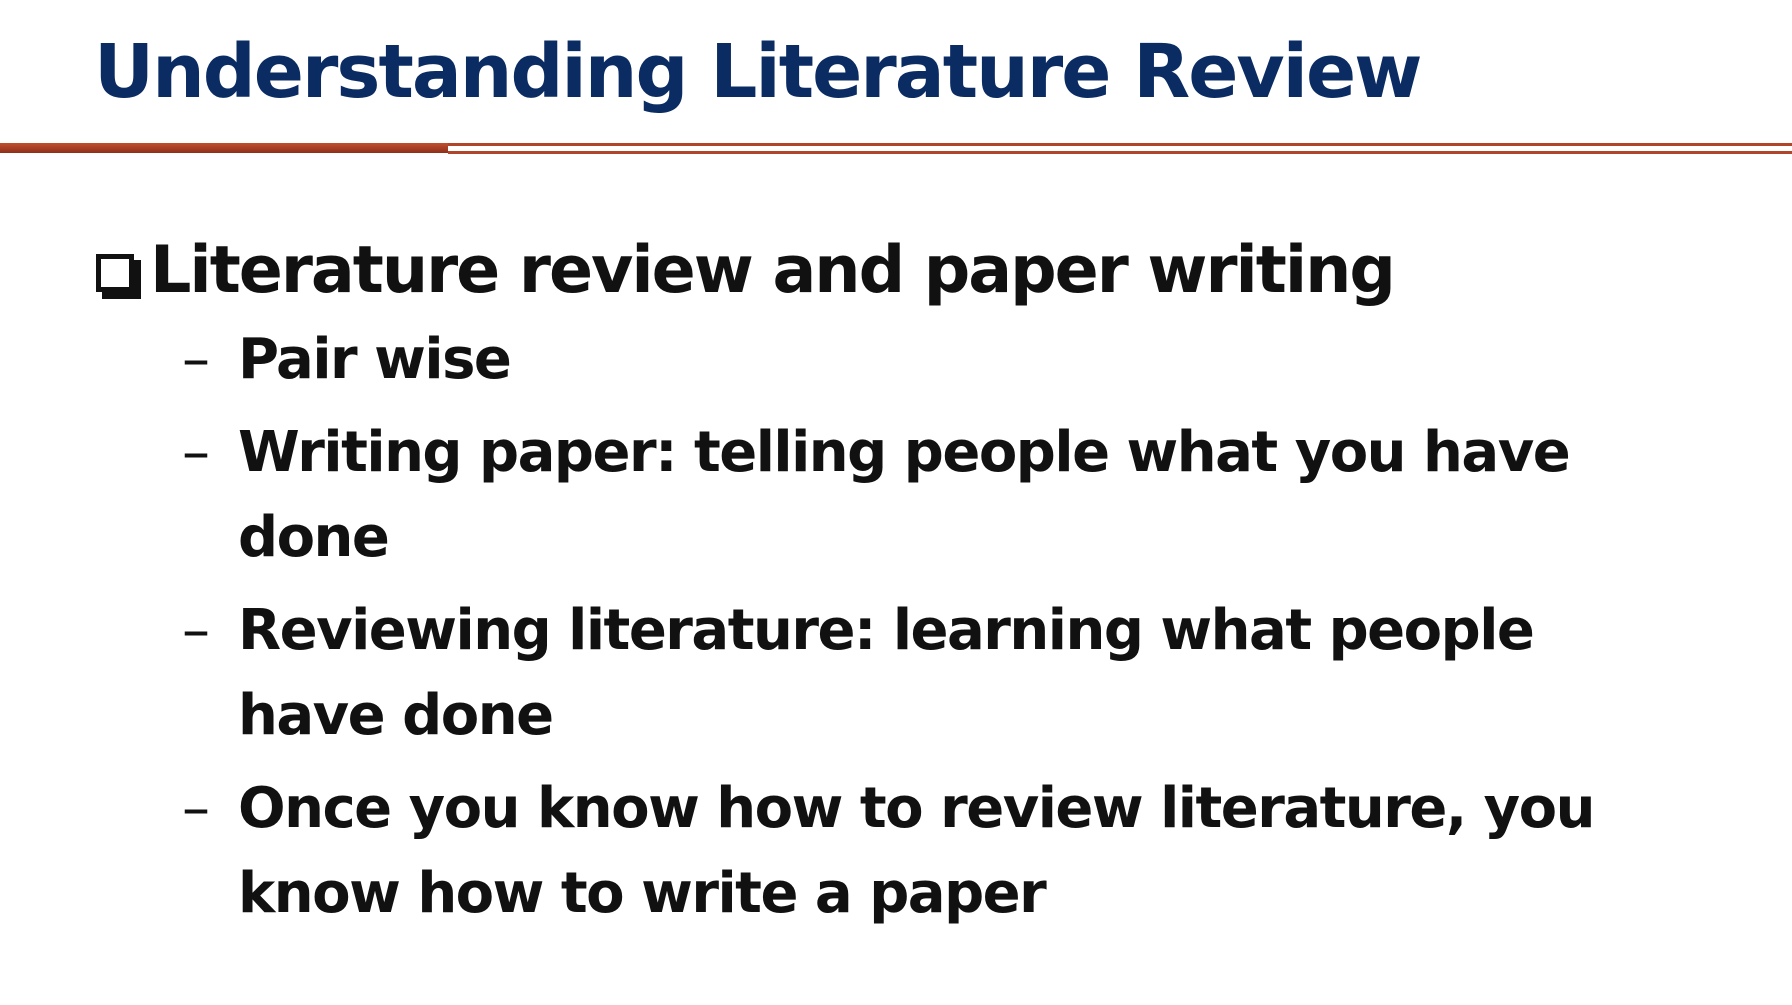 This screenshot has height=1005, width=1792. Describe the element at coordinates (758, 72) in the screenshot. I see `slide-title: Understanding Literature Review` at that location.